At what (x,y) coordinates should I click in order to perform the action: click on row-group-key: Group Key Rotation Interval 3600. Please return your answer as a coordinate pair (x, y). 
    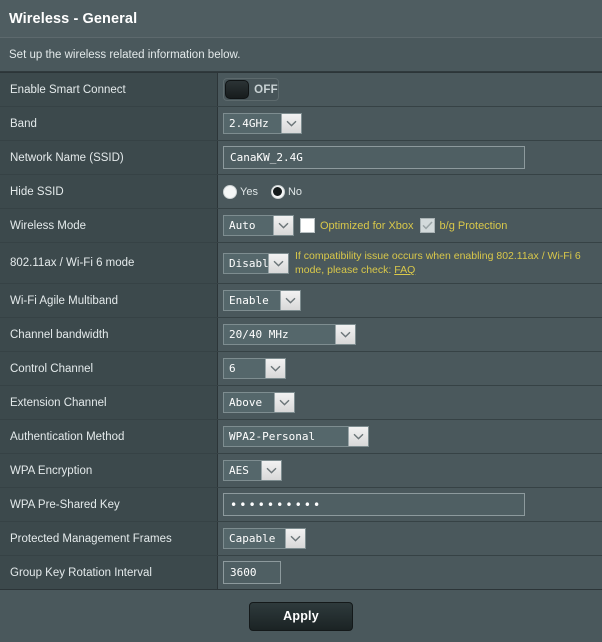
    Looking at the image, I should click on (301, 572).